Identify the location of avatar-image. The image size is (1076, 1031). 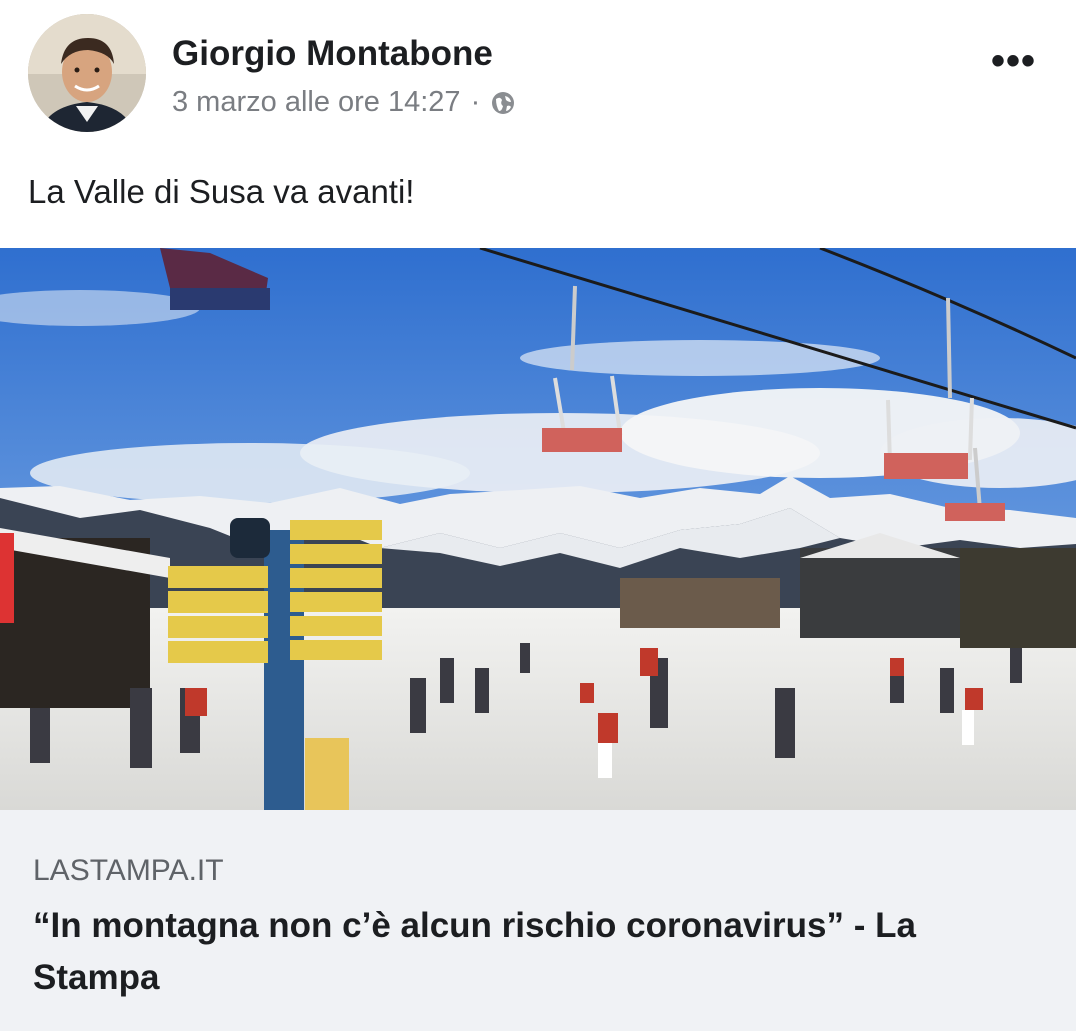
(87, 73).